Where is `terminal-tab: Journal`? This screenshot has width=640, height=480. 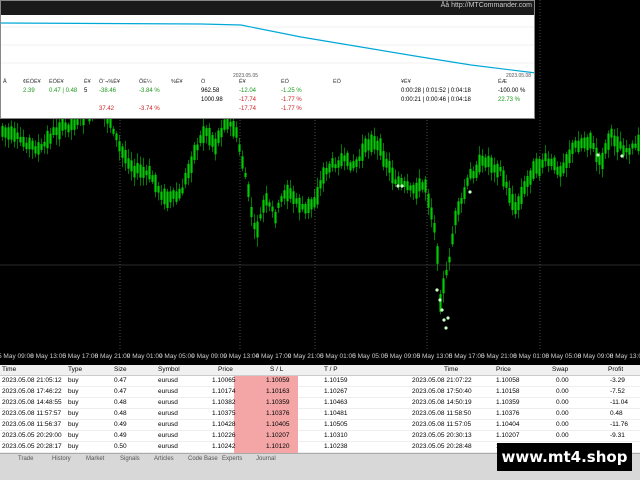 terminal-tab: Journal is located at coordinates (266, 459).